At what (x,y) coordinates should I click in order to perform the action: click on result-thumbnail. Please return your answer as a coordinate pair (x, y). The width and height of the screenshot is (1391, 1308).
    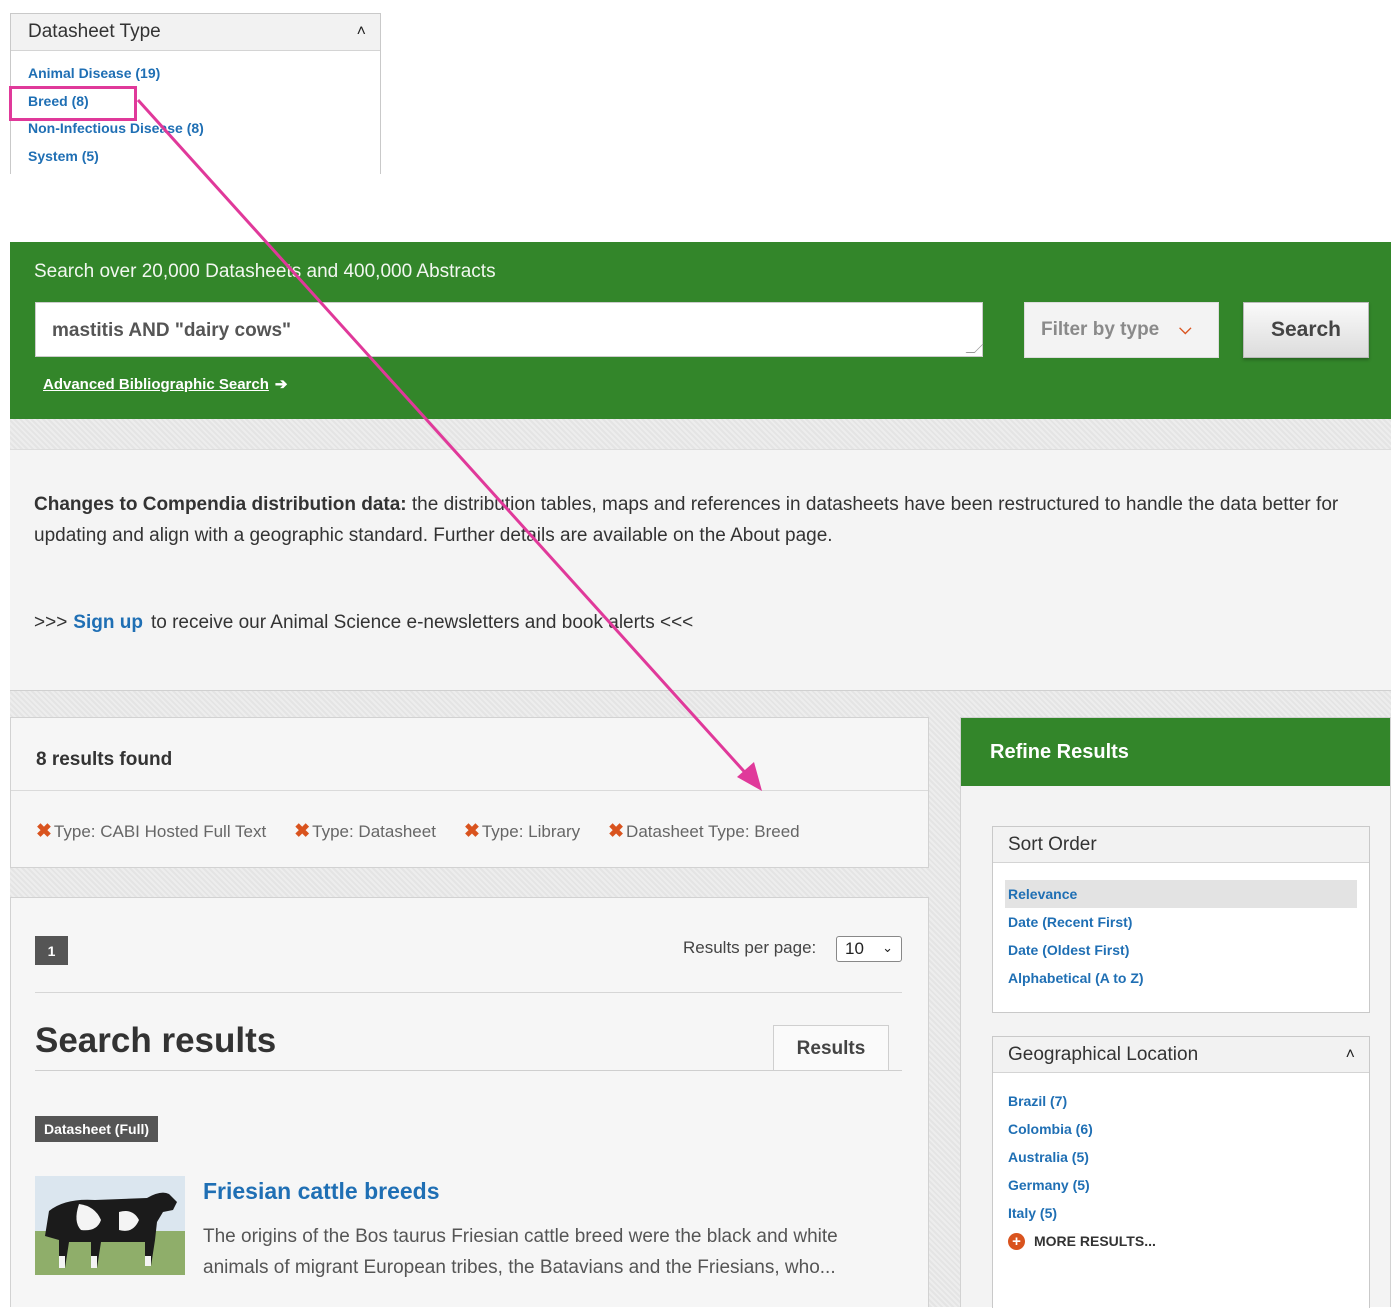
    Looking at the image, I should click on (110, 1225).